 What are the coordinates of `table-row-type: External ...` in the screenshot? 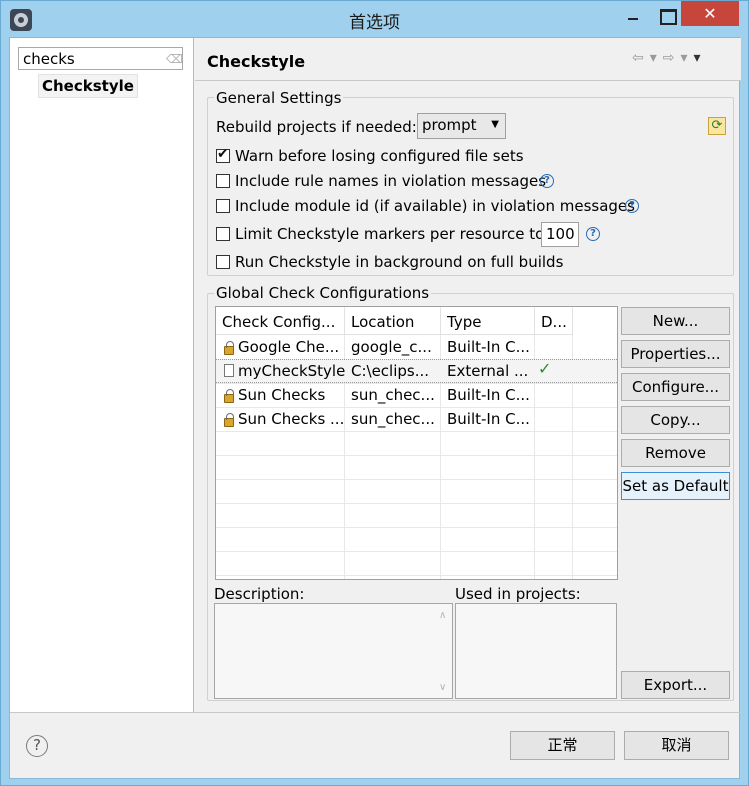 It's located at (488, 371).